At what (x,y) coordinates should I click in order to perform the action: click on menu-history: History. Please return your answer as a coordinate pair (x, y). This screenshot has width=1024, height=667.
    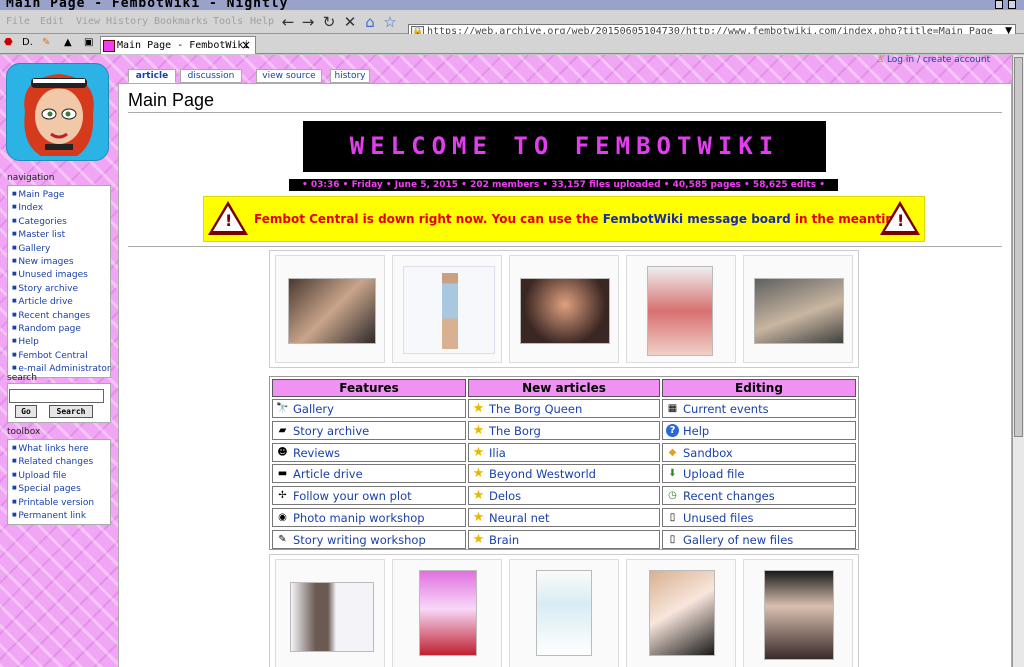
    Looking at the image, I should click on (127, 21).